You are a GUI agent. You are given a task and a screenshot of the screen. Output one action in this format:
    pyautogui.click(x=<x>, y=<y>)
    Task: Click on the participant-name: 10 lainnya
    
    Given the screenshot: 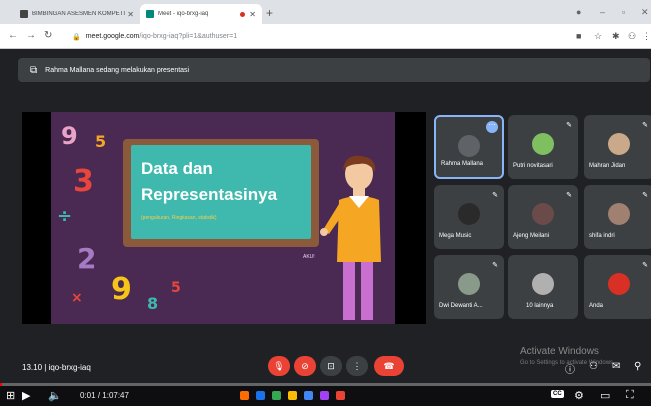 What is the action you would take?
    pyautogui.click(x=540, y=306)
    